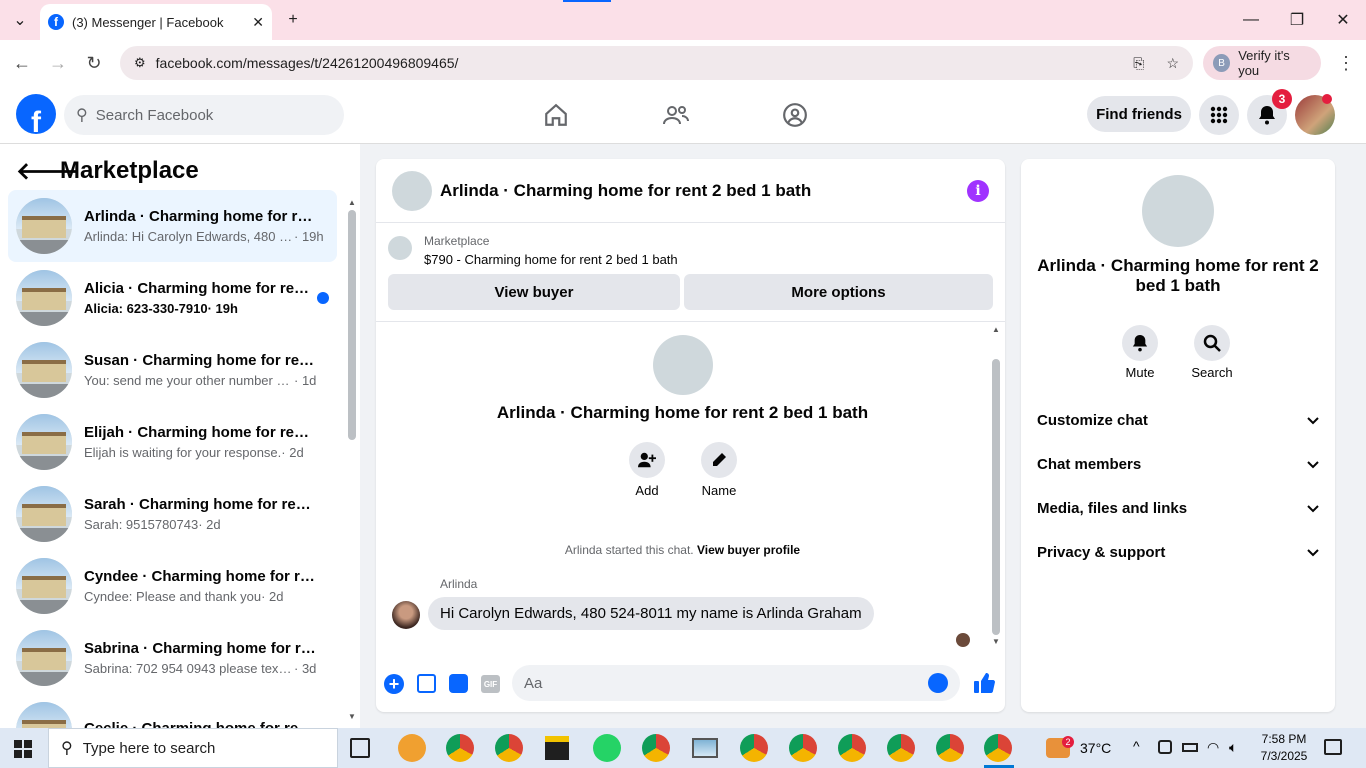  Describe the element at coordinates (1178, 464) in the screenshot. I see `info-section-row: Chat members` at that location.